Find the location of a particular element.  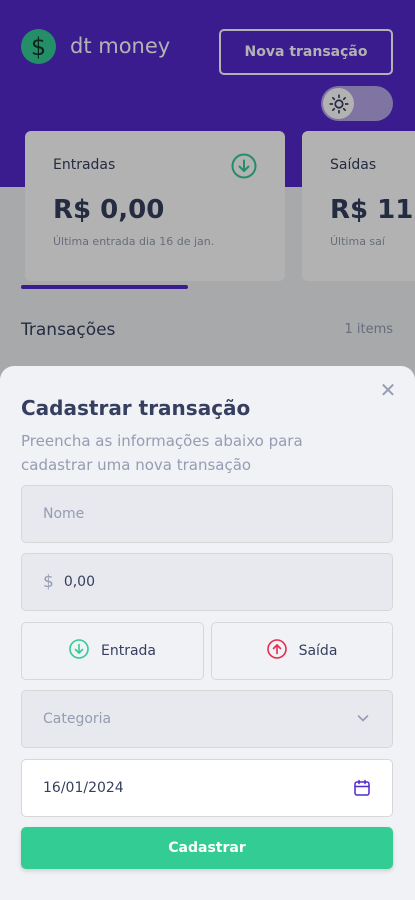

submit-button: Cadastrar is located at coordinates (207, 848).